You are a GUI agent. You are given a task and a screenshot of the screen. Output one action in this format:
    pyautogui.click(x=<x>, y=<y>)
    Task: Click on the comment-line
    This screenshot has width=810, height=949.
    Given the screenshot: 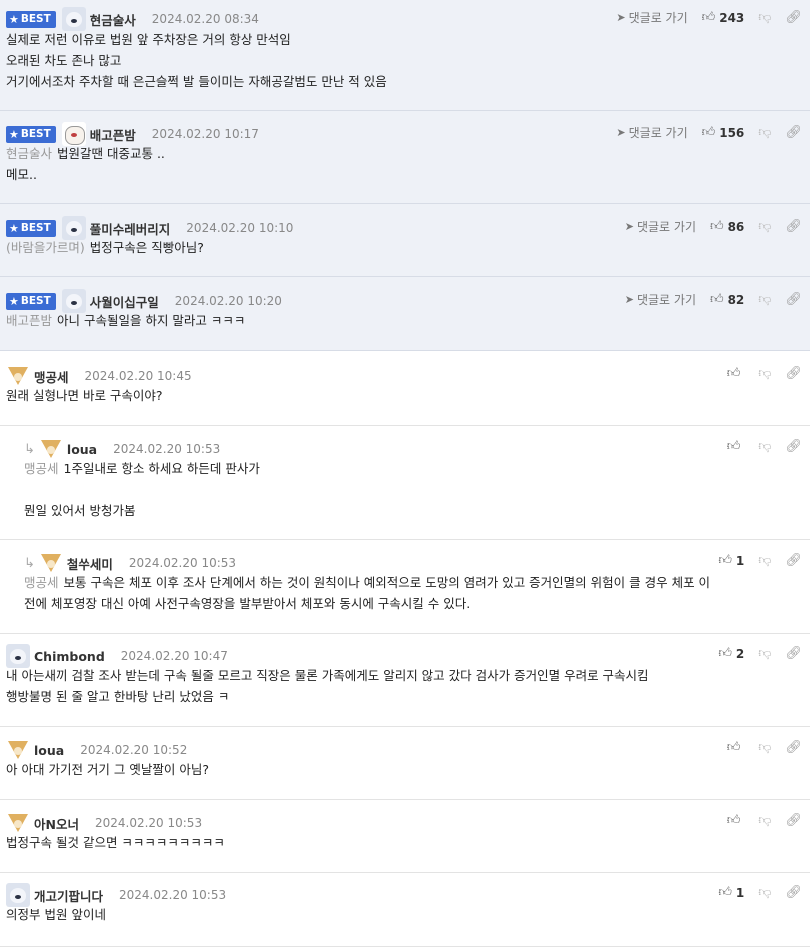 What is the action you would take?
    pyautogui.click(x=142, y=489)
    